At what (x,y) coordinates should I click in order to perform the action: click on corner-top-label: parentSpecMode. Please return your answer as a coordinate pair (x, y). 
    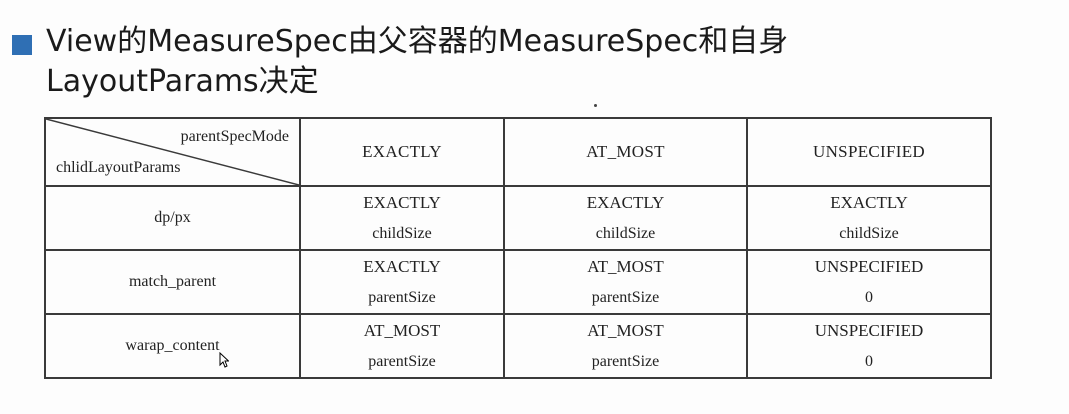
    Looking at the image, I should click on (234, 136).